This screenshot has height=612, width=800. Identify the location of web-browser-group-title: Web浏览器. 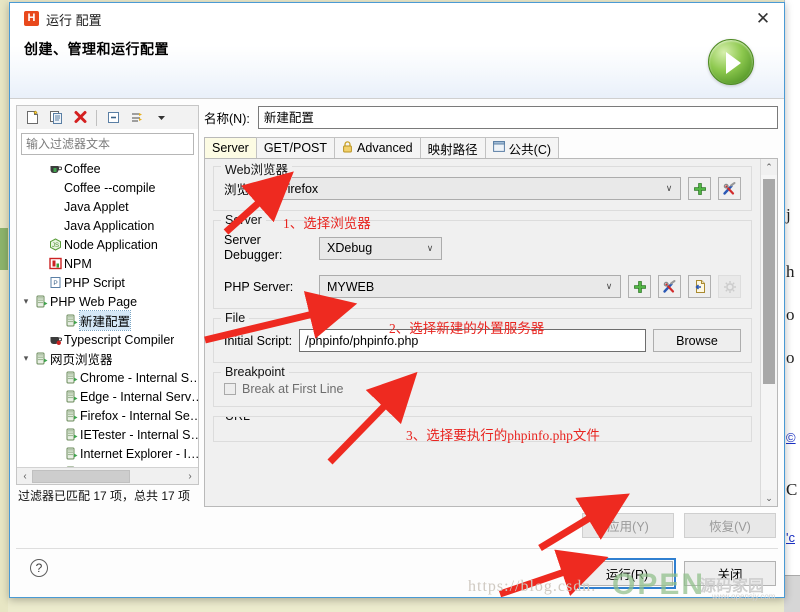
(256, 168).